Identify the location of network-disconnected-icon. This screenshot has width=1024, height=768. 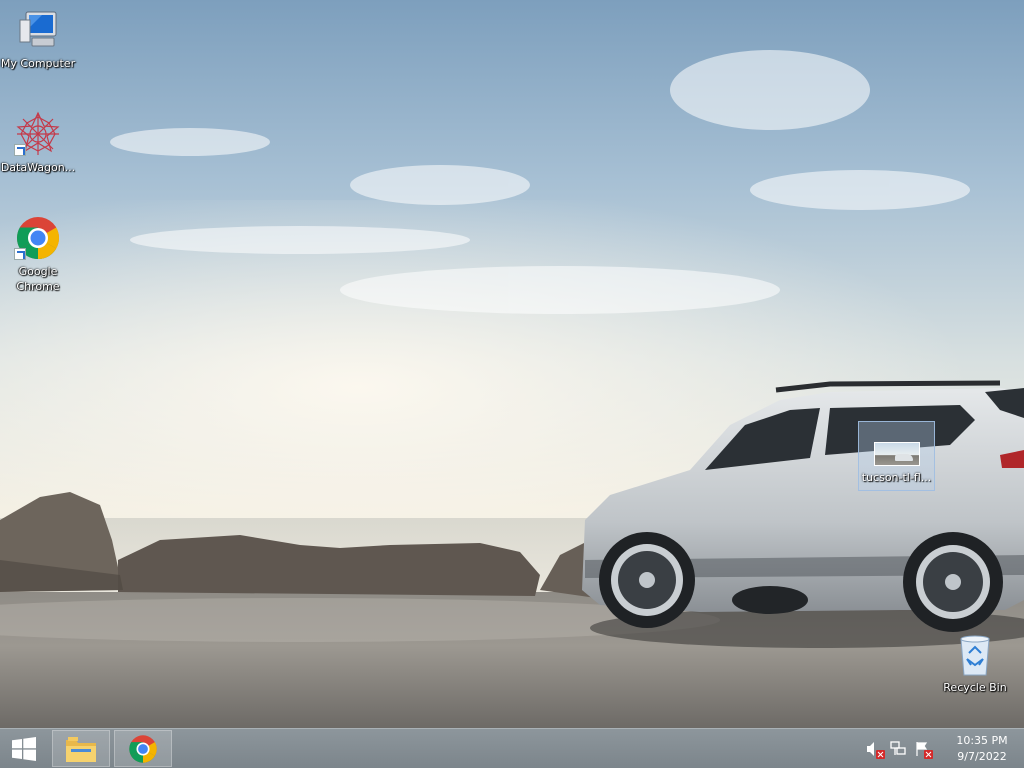
(898, 749).